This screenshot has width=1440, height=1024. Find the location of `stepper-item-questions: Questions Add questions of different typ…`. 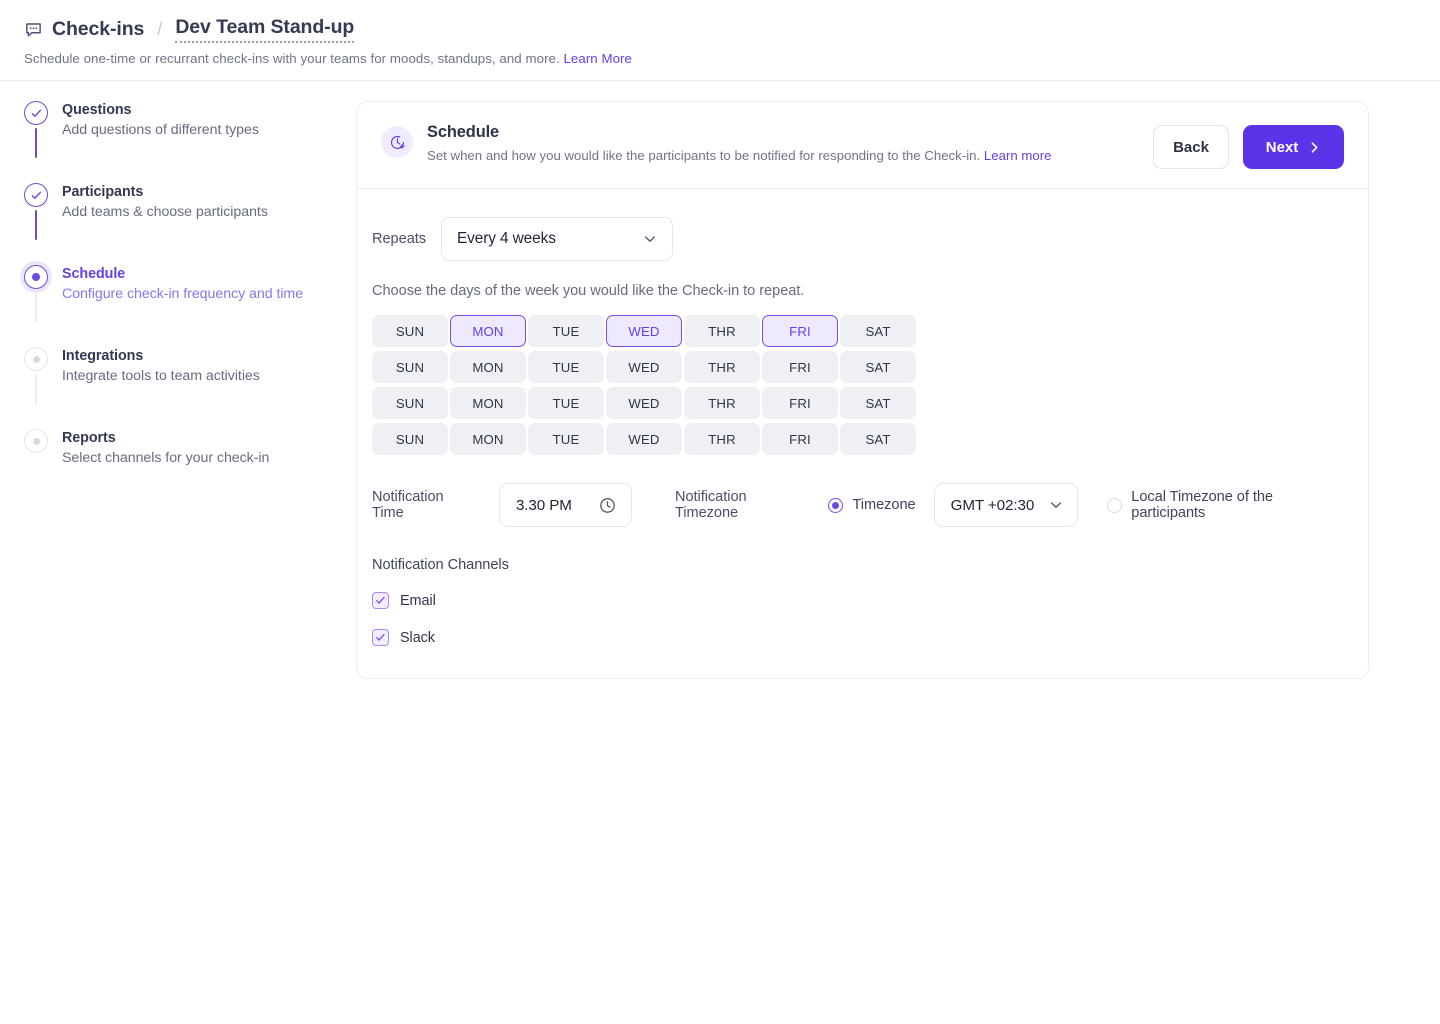

stepper-item-questions: Questions Add questions of different typ… is located at coordinates (190, 142).